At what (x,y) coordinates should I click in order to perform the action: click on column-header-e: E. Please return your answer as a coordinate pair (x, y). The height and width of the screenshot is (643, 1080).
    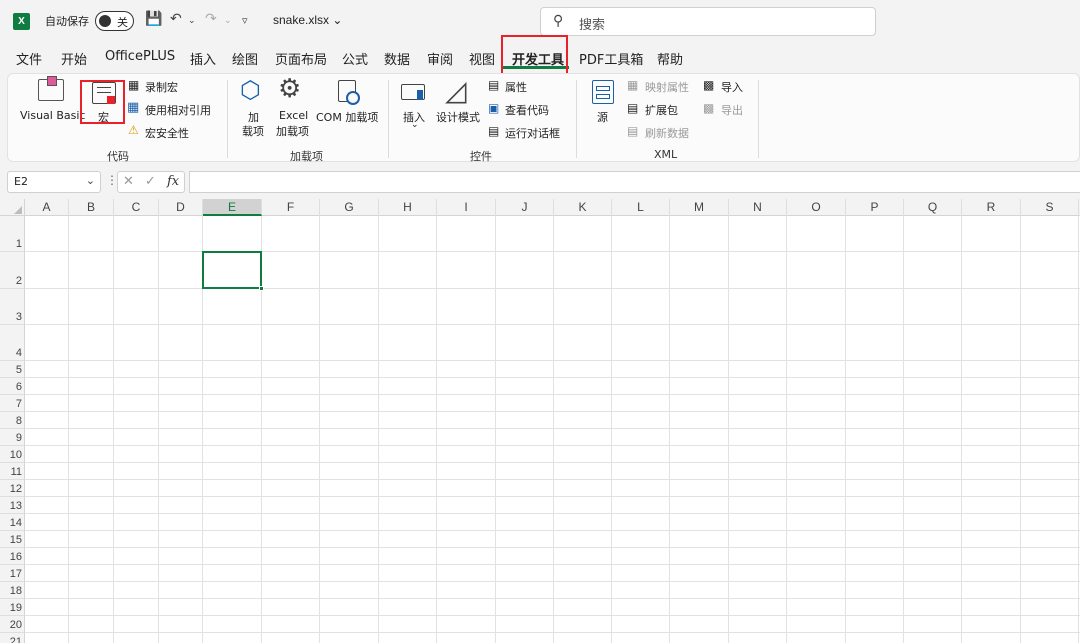
    Looking at the image, I should click on (232, 207).